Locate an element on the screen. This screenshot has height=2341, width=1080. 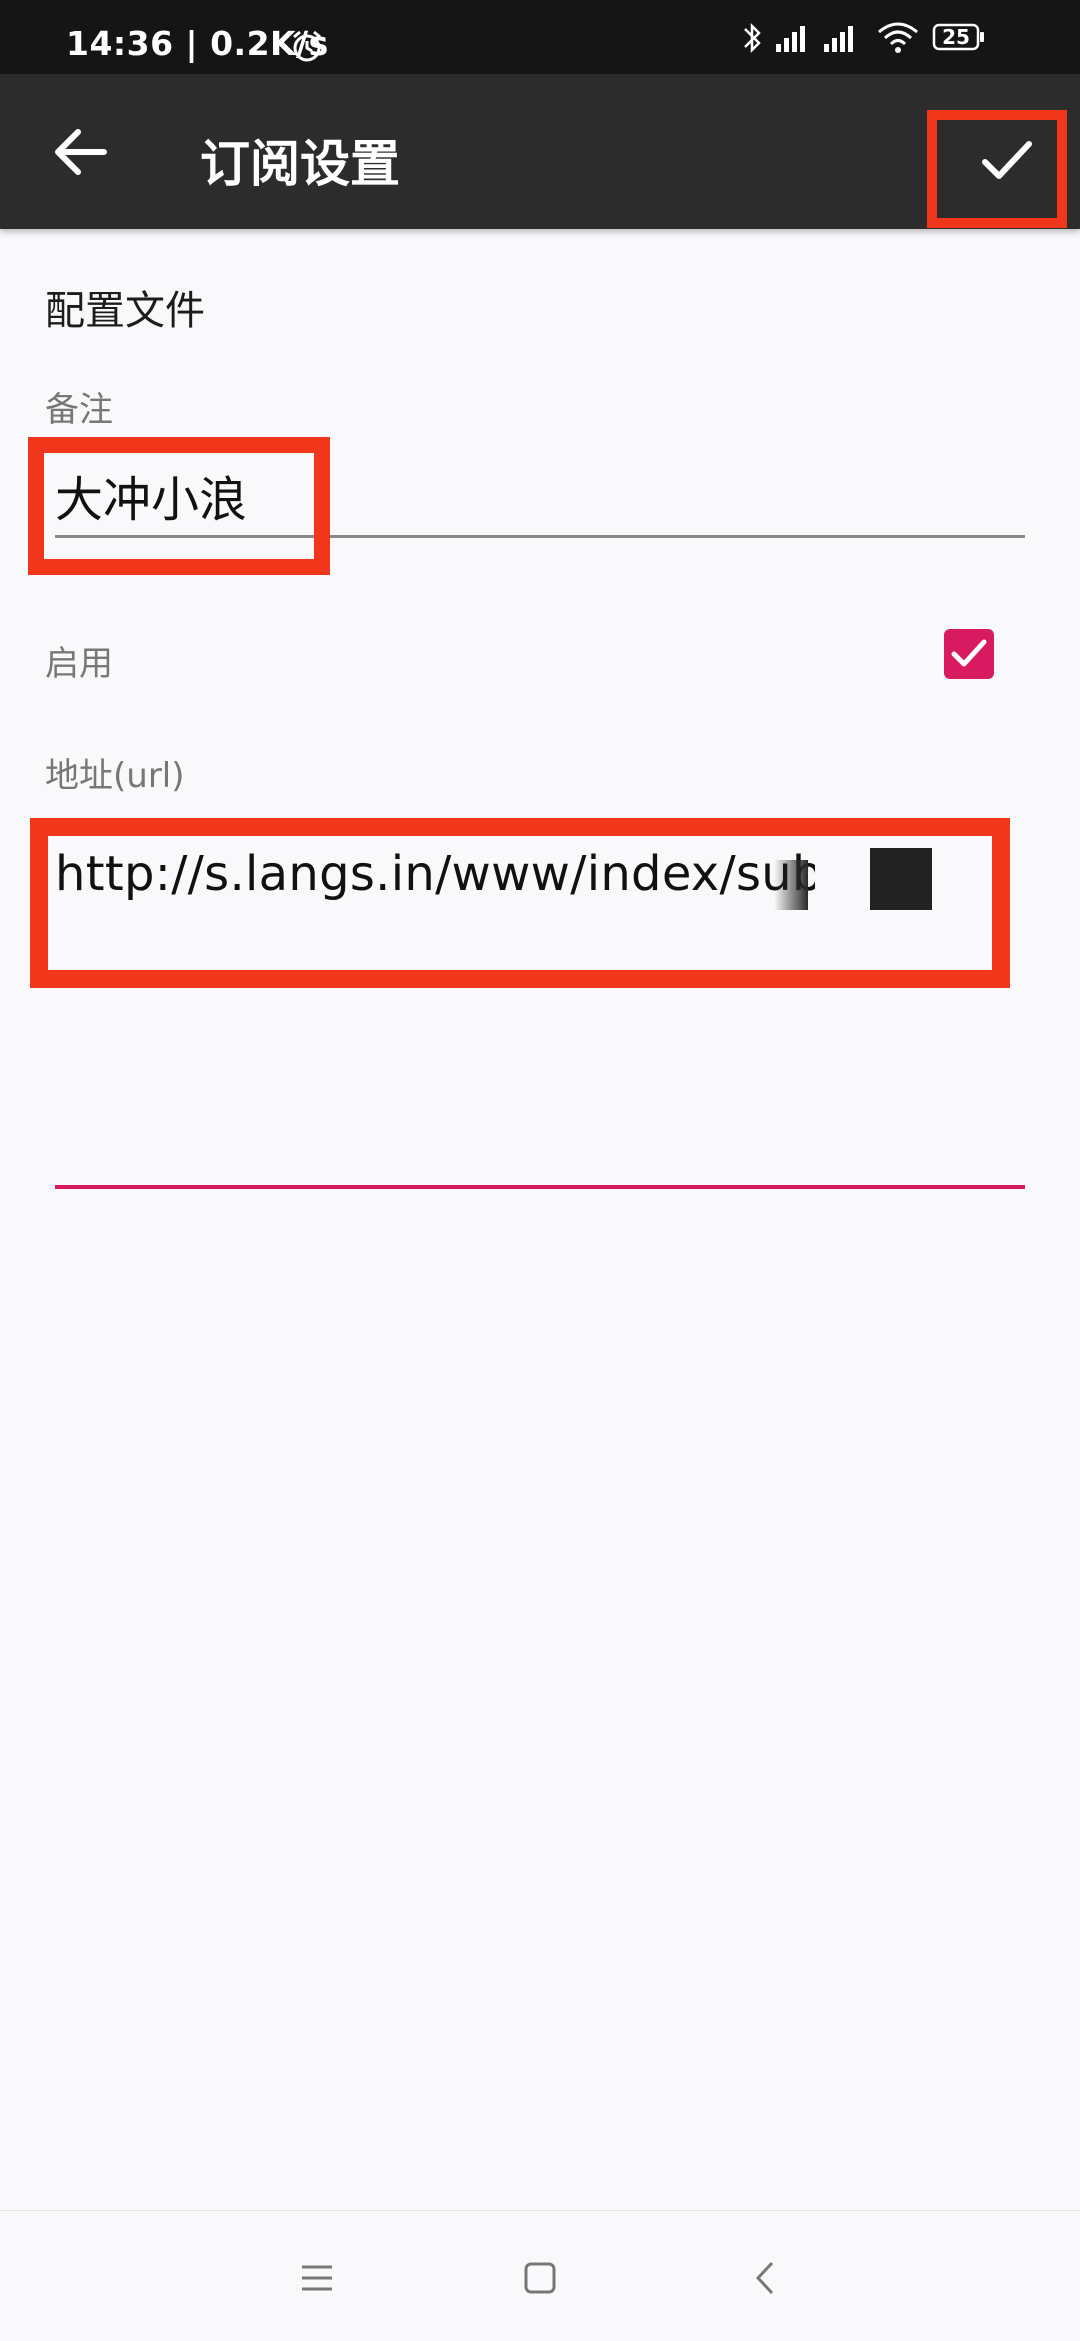
home-square-icon is located at coordinates (540, 2278).